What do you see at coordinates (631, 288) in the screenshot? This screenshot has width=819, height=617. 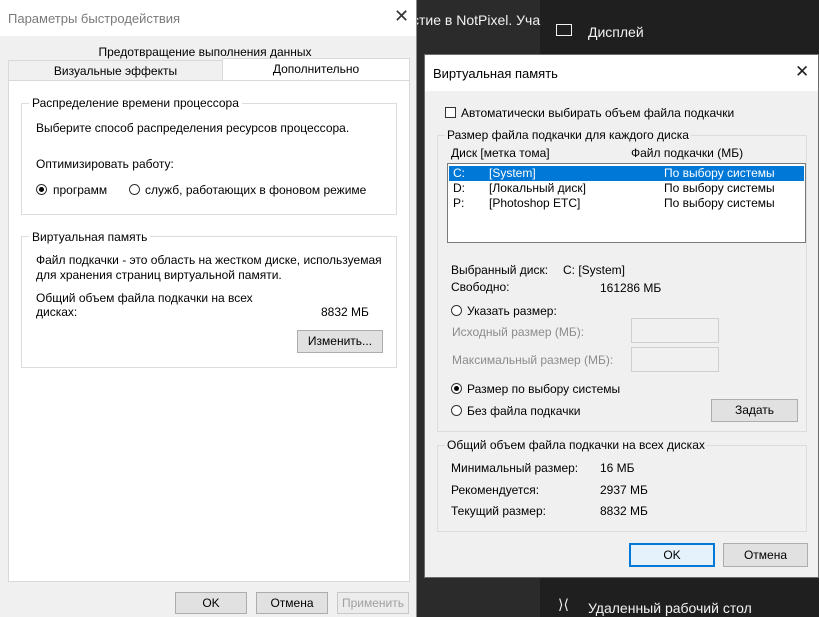 I see `free-value: 161286 МБ` at bounding box center [631, 288].